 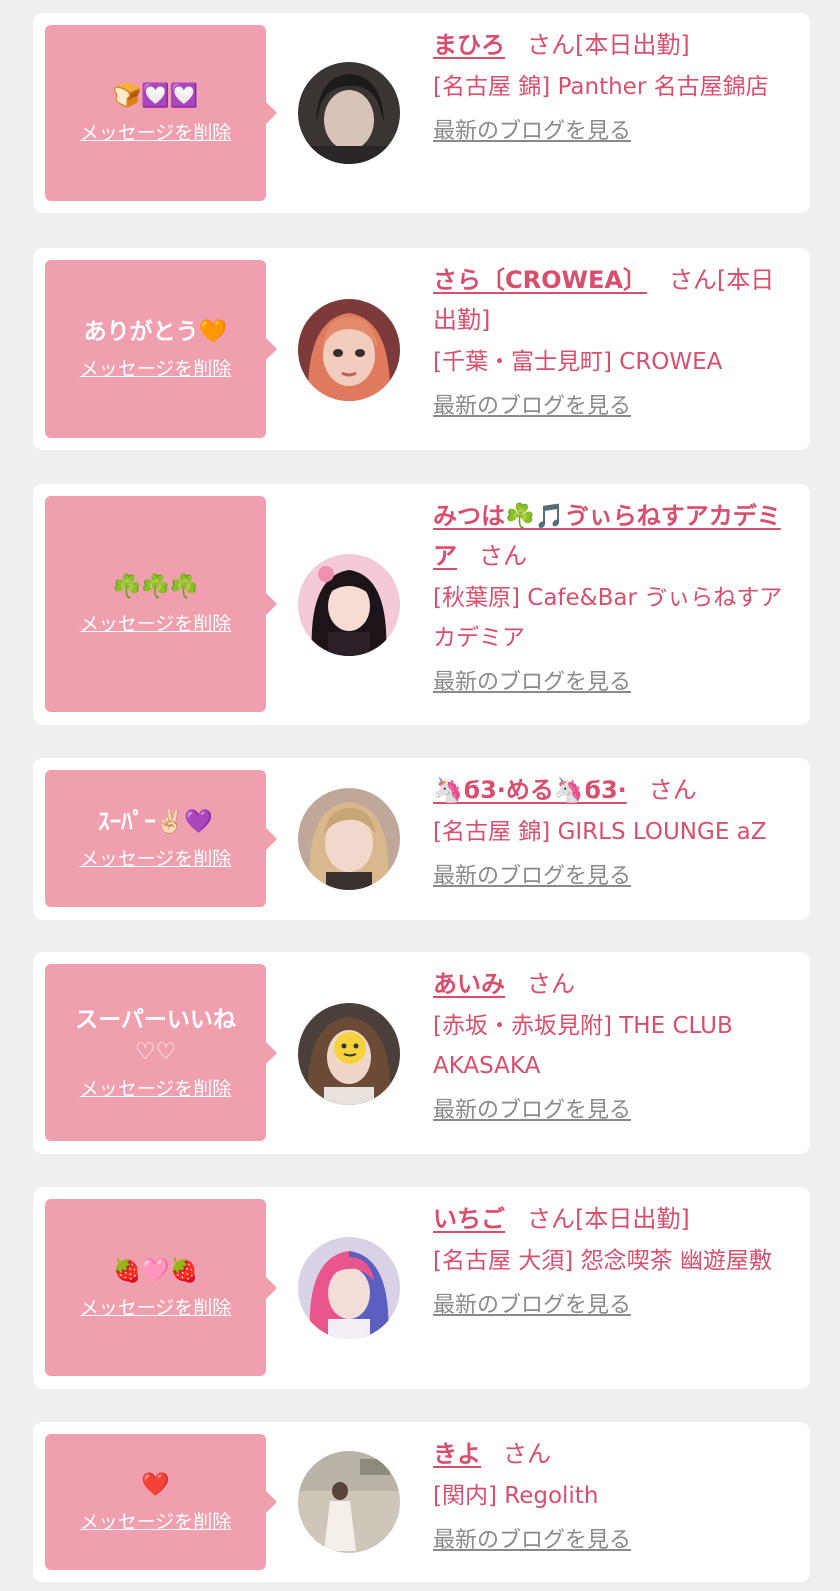 I want to click on message-bubble: ❤️ メッセージを削除, so click(x=161, y=1502).